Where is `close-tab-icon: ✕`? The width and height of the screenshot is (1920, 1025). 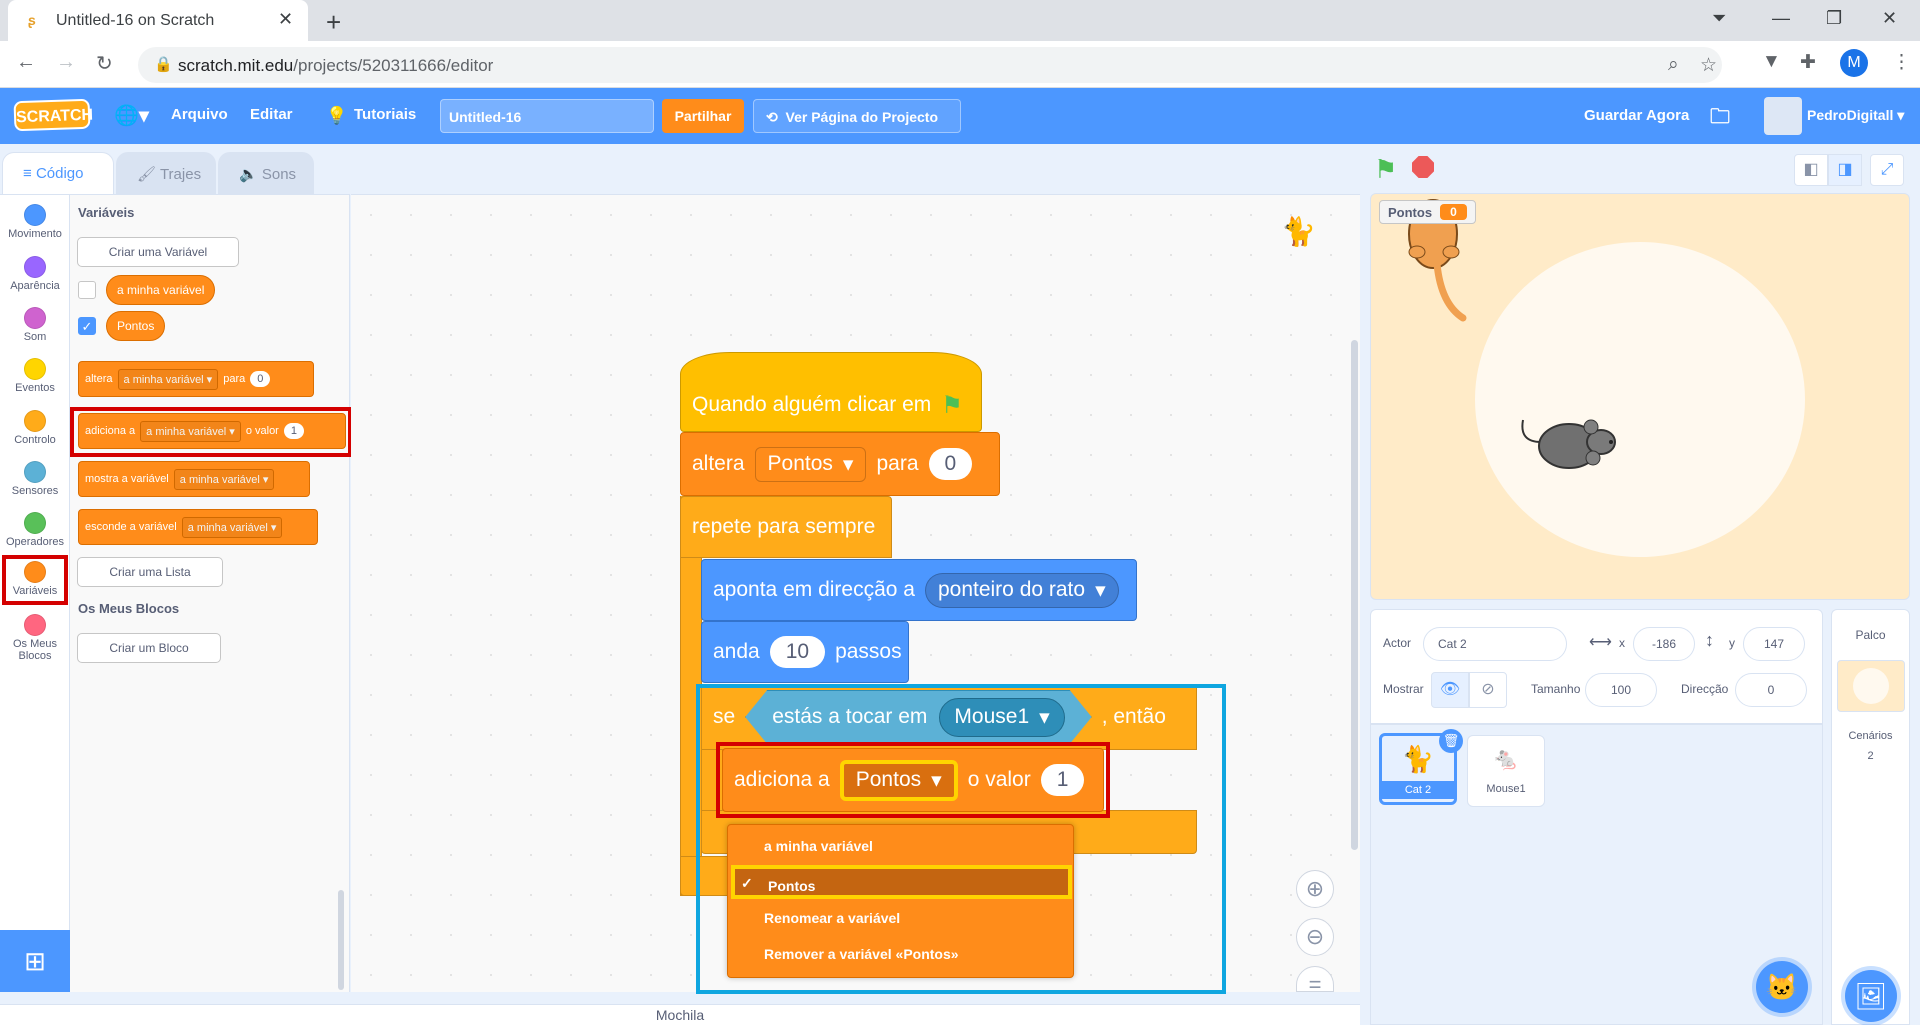 close-tab-icon: ✕ is located at coordinates (285, 19).